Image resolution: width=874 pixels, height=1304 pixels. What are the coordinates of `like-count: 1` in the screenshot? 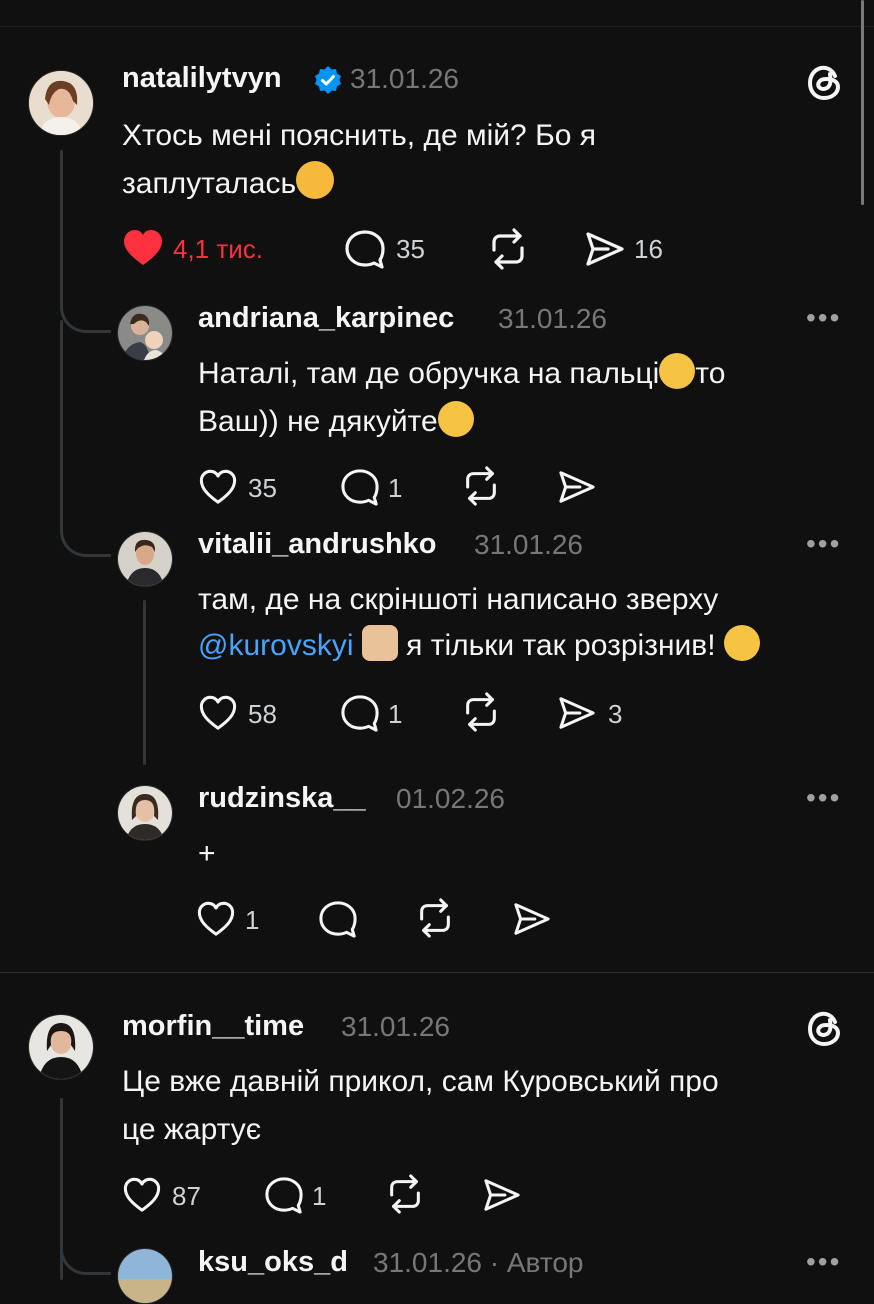 It's located at (252, 920).